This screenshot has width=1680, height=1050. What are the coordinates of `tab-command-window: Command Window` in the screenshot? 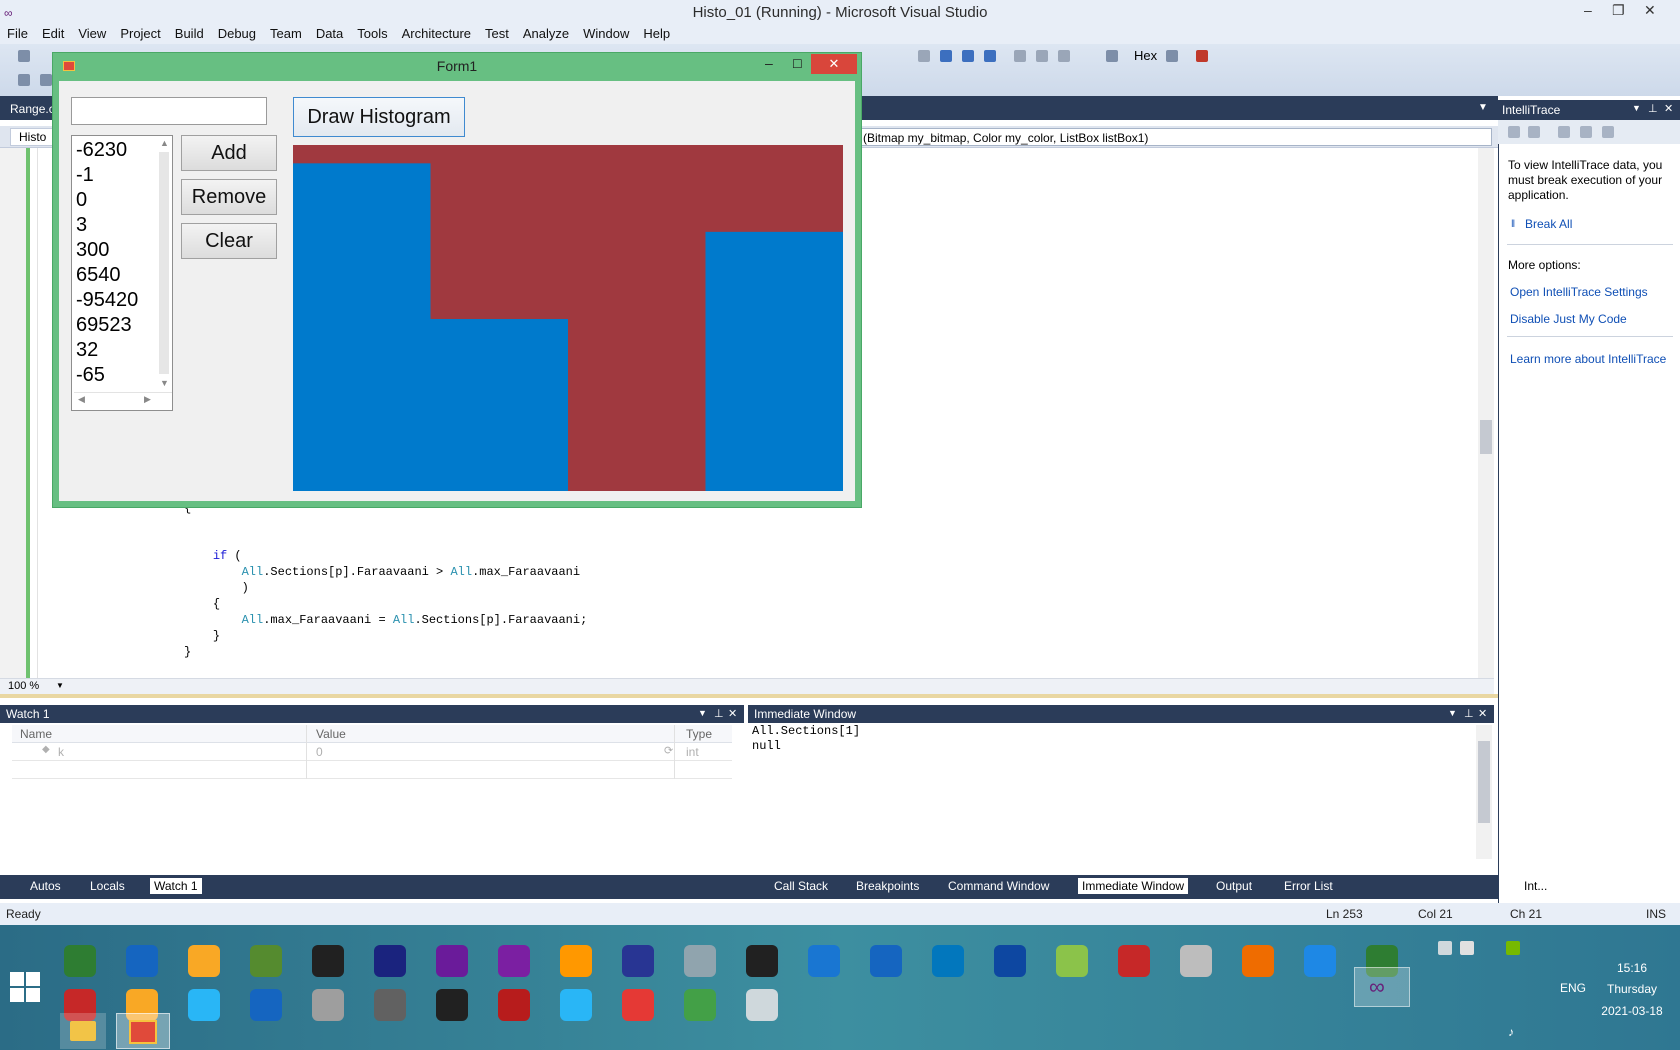 It's located at (998, 886).